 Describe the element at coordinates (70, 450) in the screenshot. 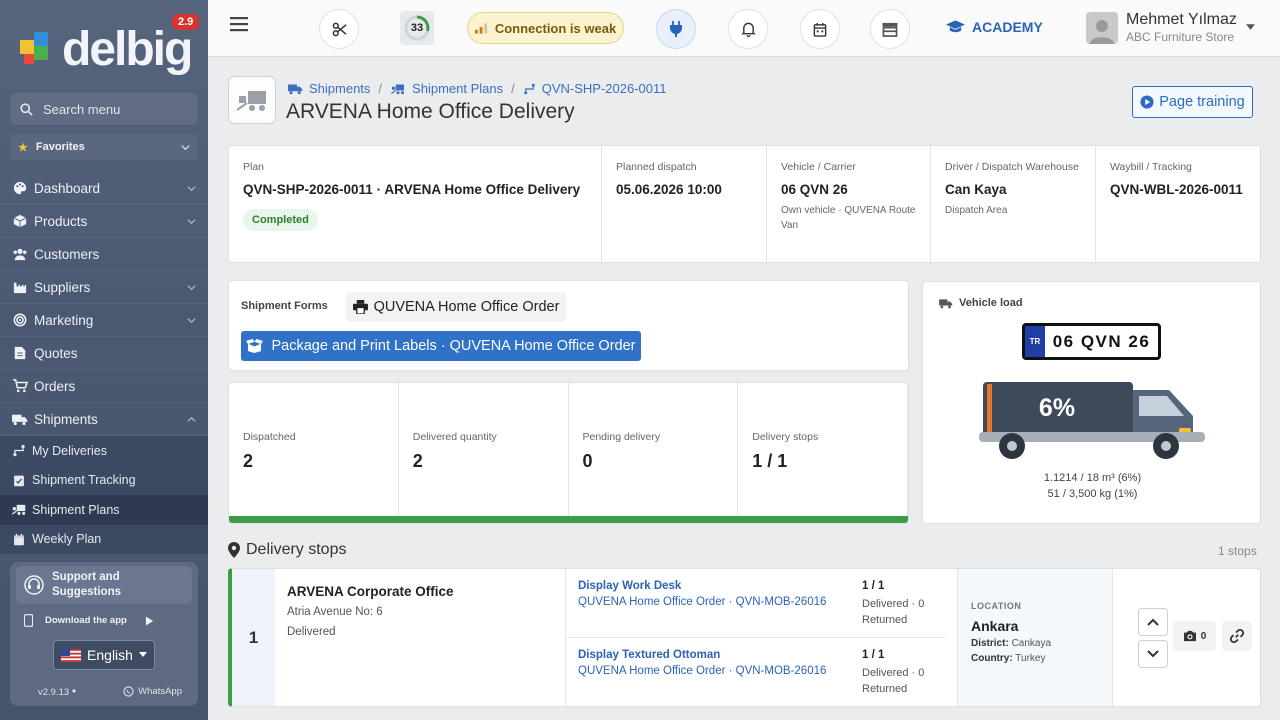

I see `sidebar-item-label: My Deliveries` at that location.